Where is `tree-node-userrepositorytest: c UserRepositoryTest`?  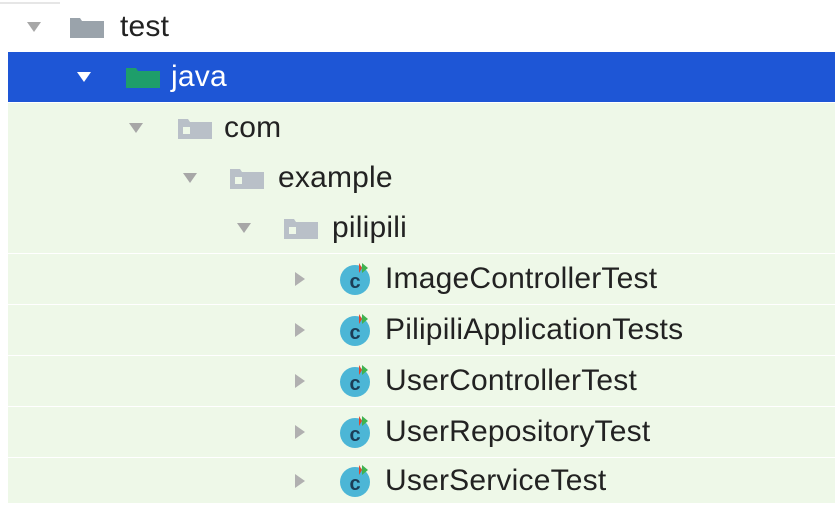 tree-node-userrepositorytest: c UserRepositoryTest is located at coordinates (421, 432).